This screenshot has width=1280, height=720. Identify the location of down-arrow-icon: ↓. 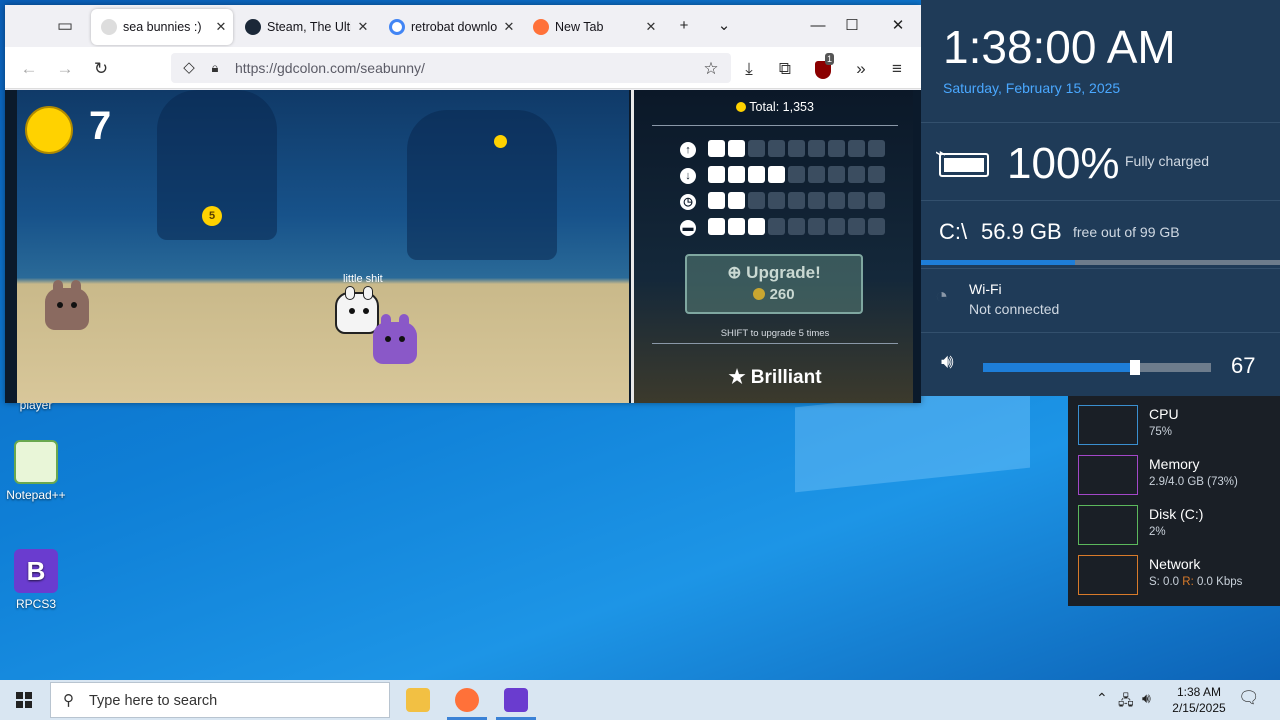
(688, 176).